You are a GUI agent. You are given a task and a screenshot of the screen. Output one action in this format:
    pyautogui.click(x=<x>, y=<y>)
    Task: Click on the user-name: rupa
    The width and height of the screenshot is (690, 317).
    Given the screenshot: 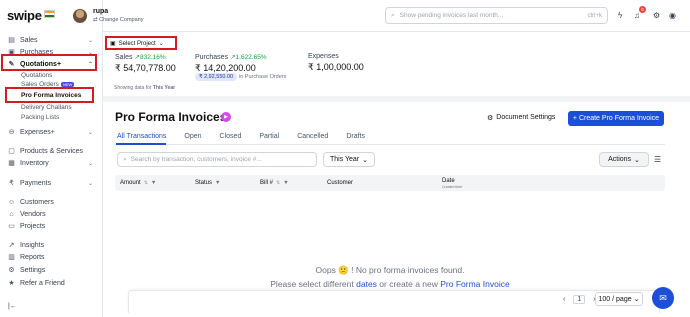 What is the action you would take?
    pyautogui.click(x=101, y=11)
    